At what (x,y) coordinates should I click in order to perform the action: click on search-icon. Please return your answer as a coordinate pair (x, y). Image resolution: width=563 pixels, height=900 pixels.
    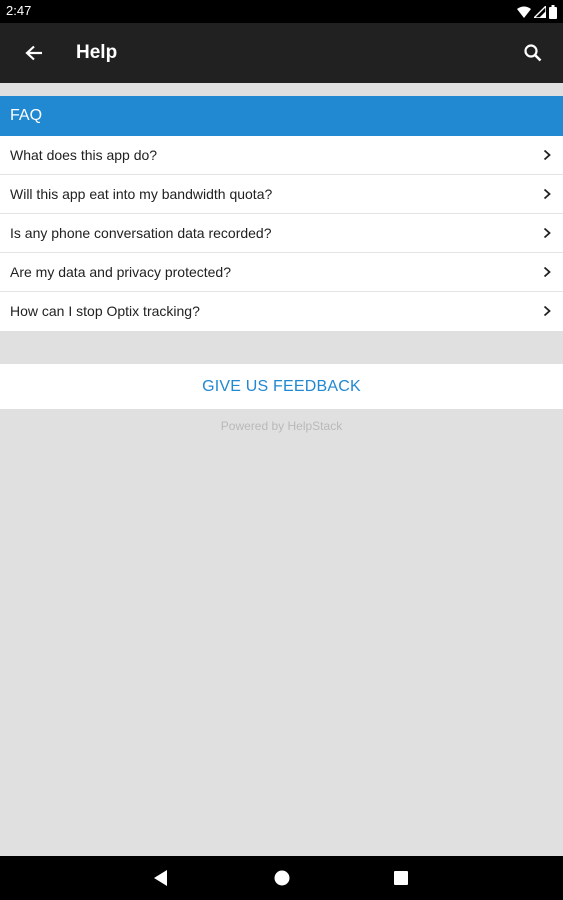
    Looking at the image, I should click on (533, 53).